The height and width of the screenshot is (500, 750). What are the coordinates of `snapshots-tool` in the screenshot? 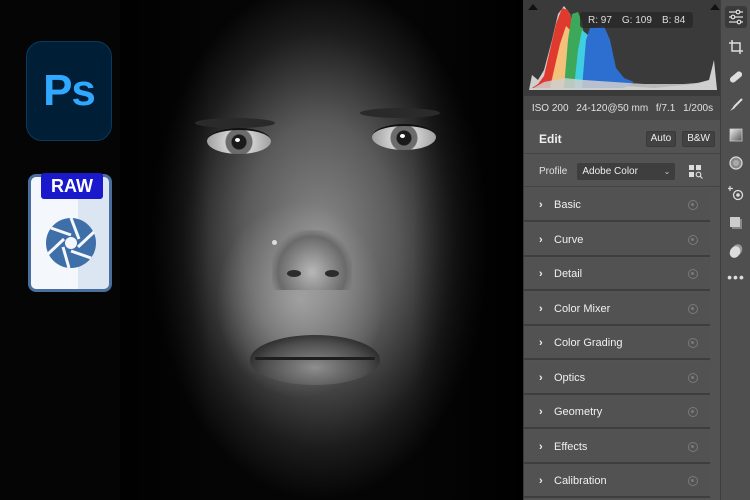 It's located at (736, 223).